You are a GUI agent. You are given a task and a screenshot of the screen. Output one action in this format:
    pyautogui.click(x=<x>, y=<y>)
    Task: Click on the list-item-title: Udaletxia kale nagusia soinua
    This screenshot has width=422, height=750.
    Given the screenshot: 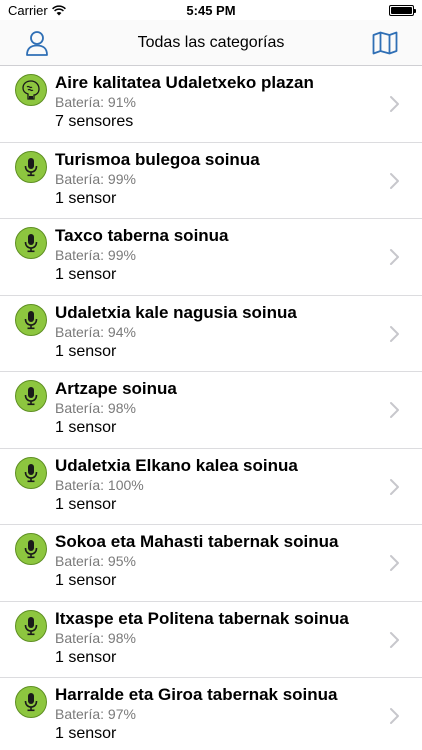 What is the action you would take?
    pyautogui.click(x=176, y=312)
    